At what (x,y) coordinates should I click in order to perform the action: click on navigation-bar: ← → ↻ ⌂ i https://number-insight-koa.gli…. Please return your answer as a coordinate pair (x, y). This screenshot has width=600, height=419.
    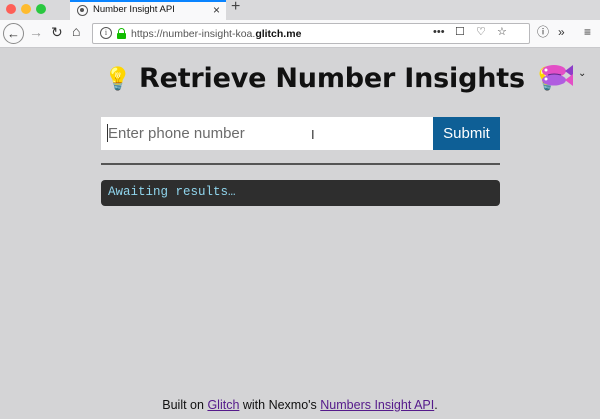
    Looking at the image, I should click on (300, 34).